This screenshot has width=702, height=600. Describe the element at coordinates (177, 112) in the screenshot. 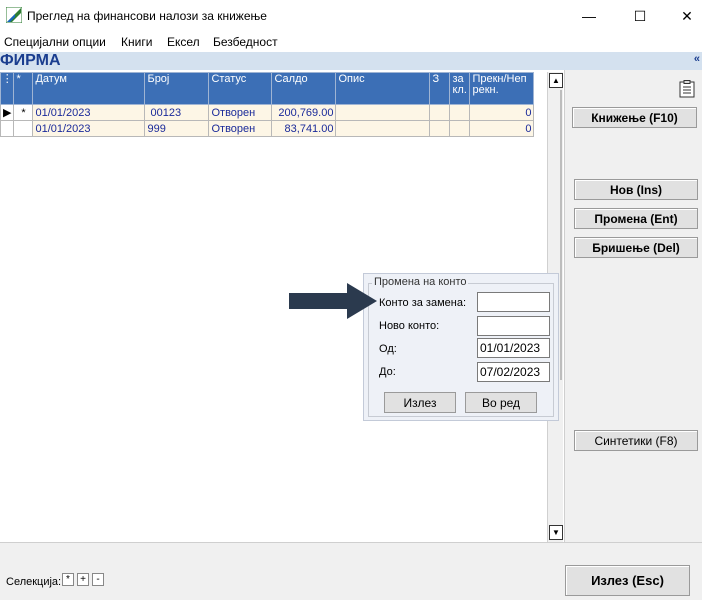

I see `cell-broj: 00123` at that location.